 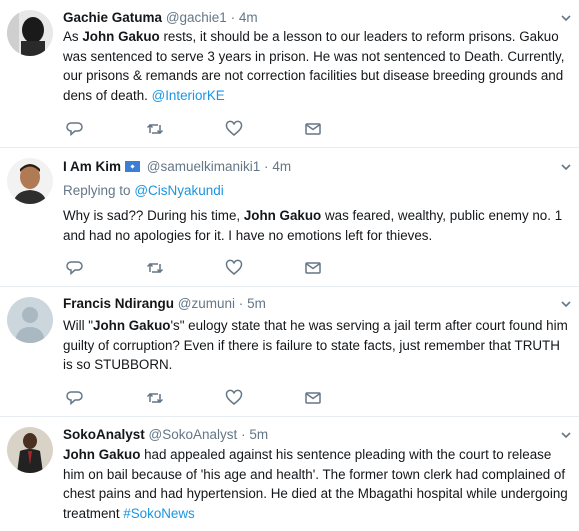 I want to click on author-name: I Am Kim, so click(x=92, y=166).